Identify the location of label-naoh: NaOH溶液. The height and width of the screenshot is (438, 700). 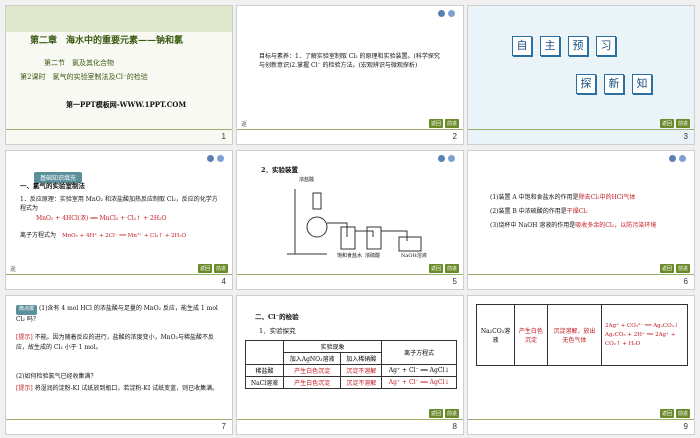
(414, 256).